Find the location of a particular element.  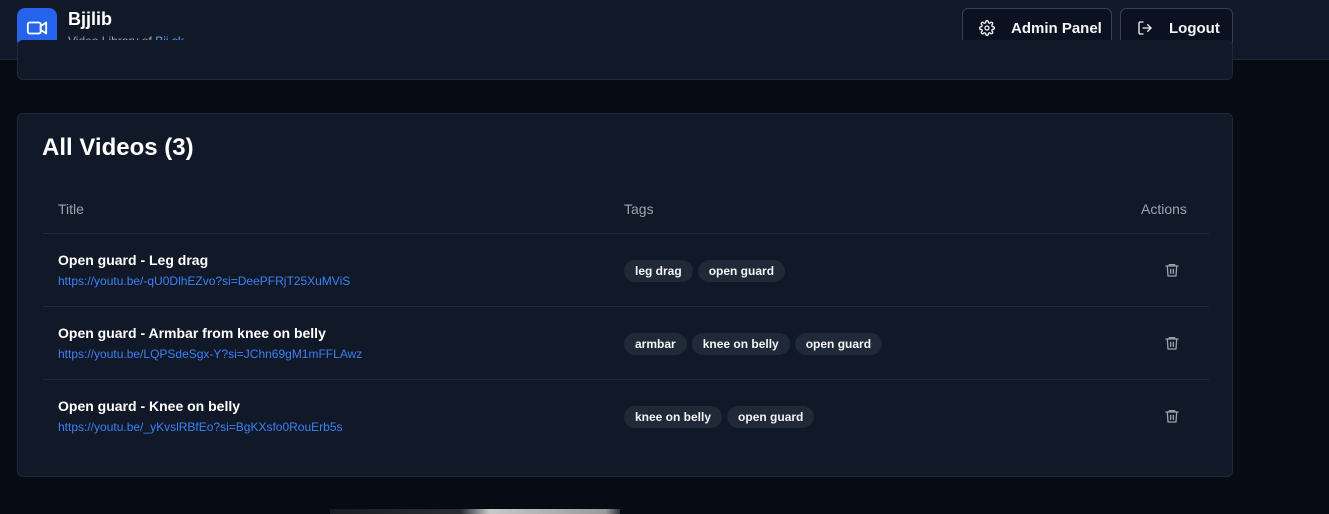

video-thumbnail-strip is located at coordinates (475, 511).